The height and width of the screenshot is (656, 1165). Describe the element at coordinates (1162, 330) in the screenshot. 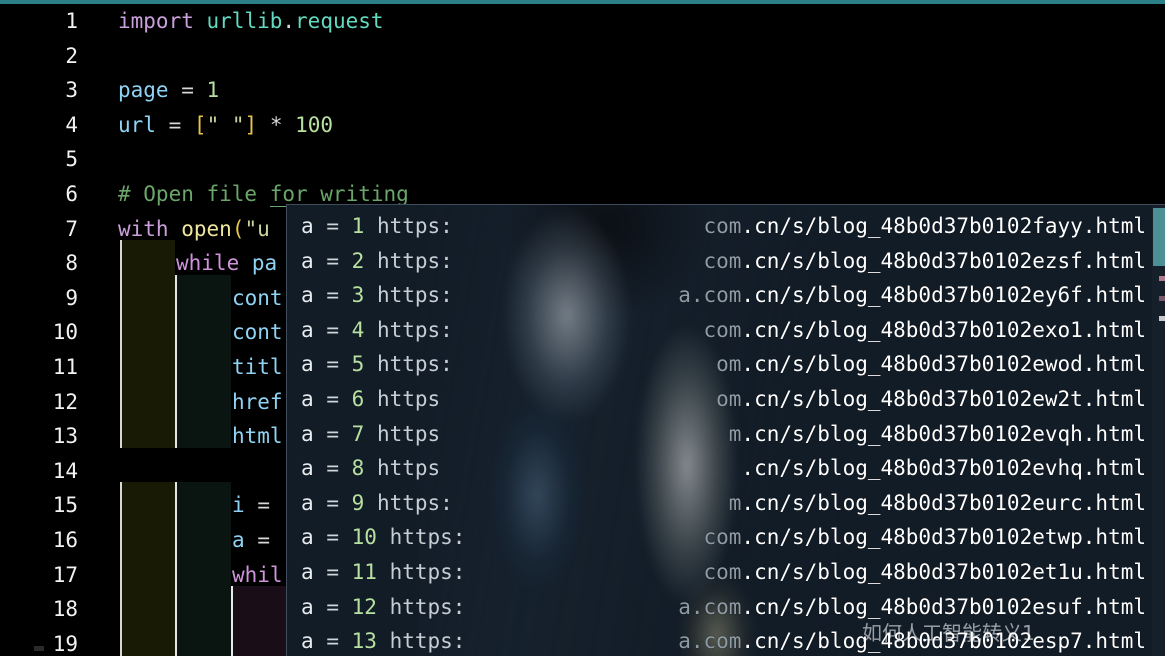

I see `editor-marker-rail` at that location.